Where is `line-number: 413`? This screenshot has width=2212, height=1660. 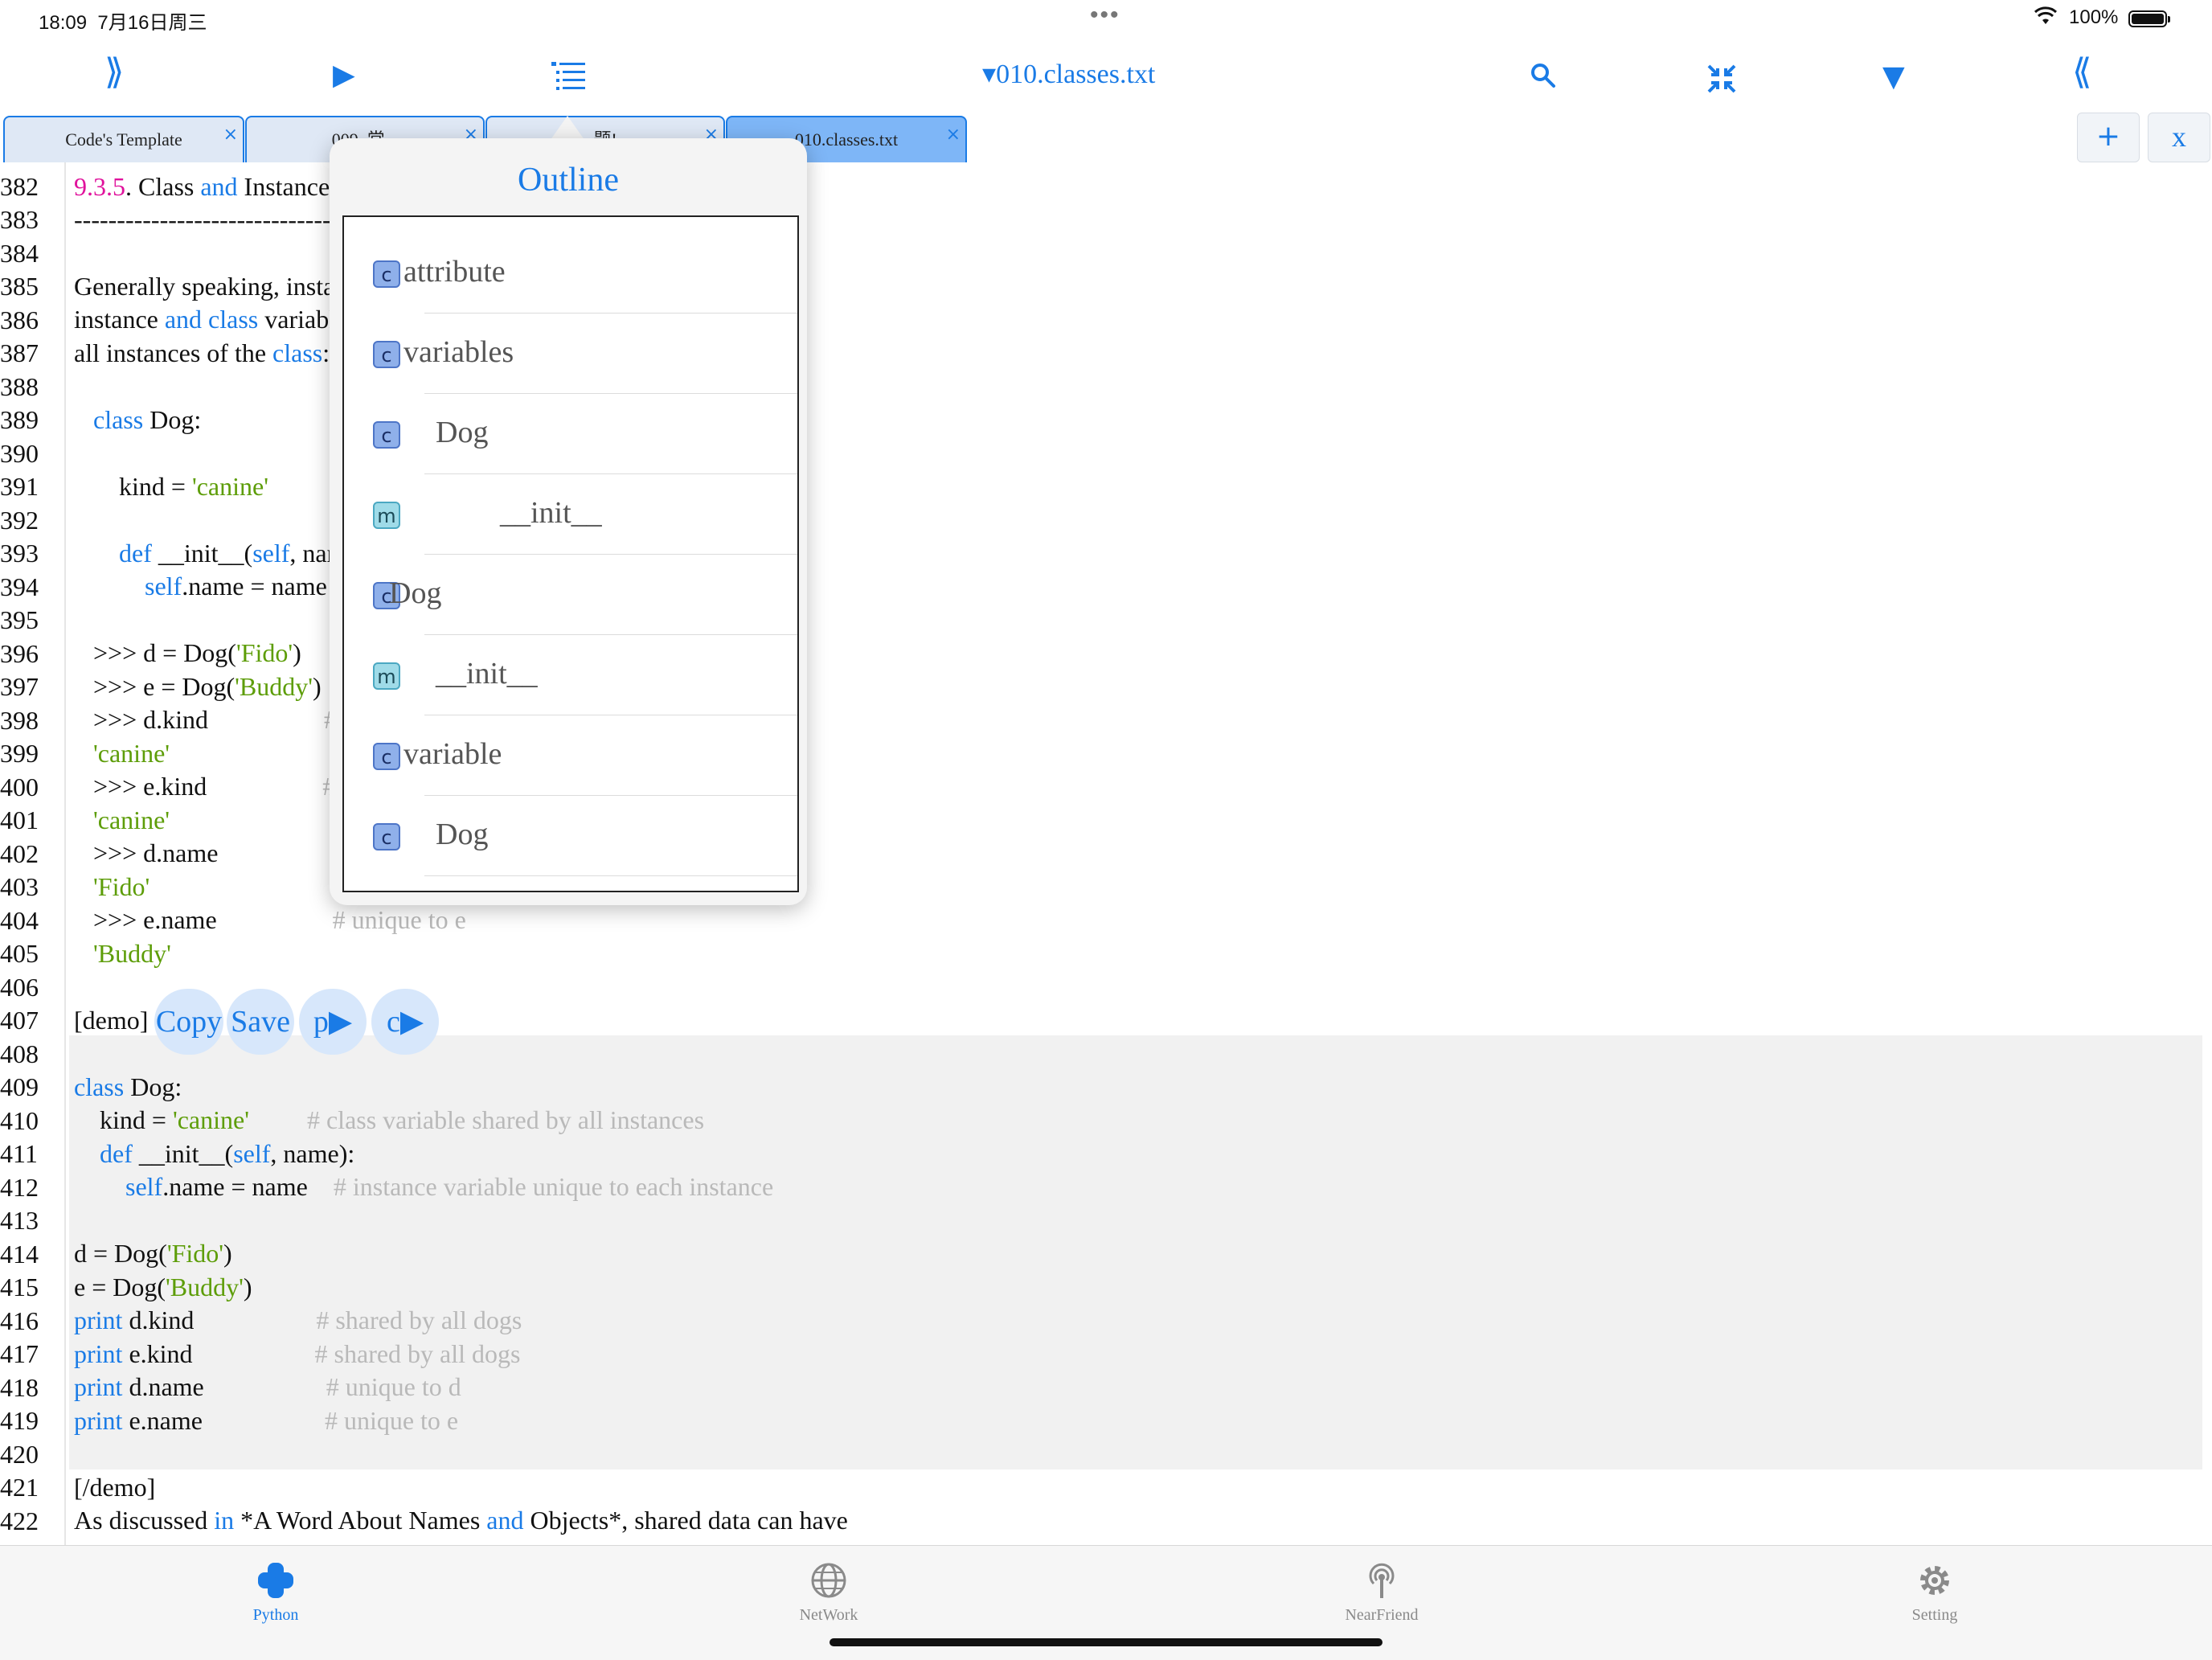
line-number: 413 is located at coordinates (19, 1220).